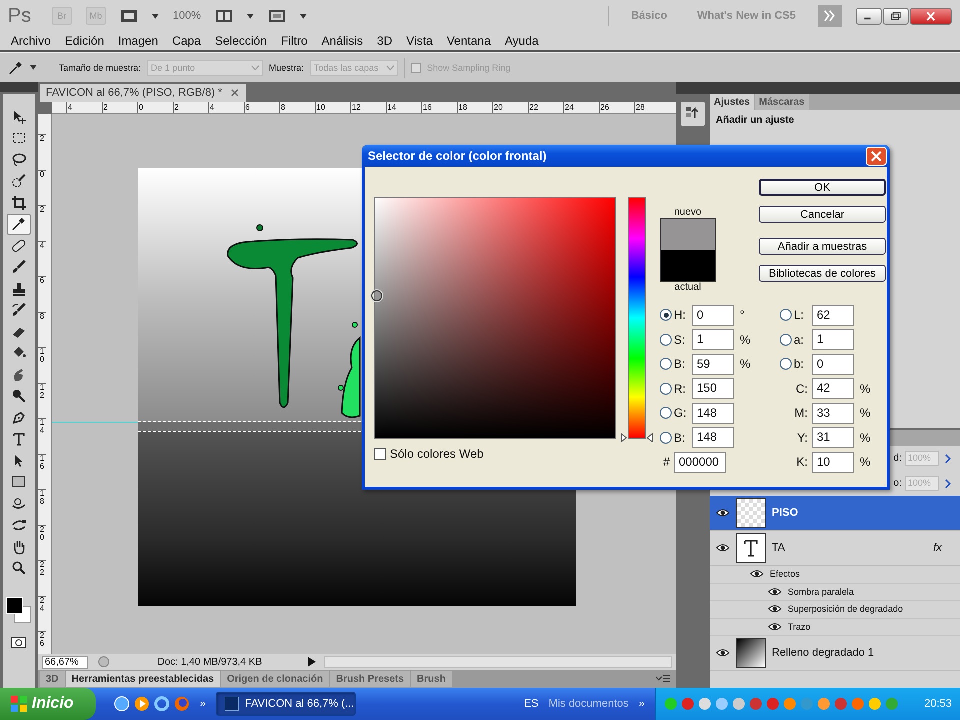 Image resolution: width=960 pixels, height=720 pixels. I want to click on screen-mode-icon, so click(277, 16).